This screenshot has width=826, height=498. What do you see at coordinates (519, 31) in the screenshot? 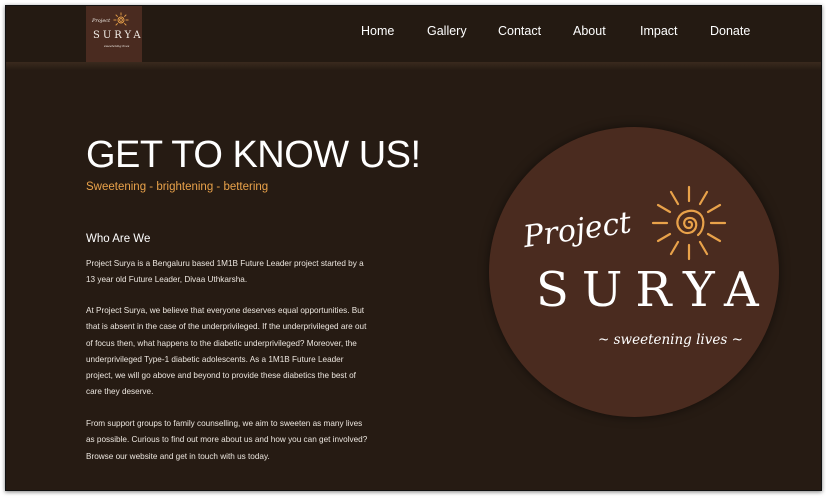
I see `nav-contact: Contact` at bounding box center [519, 31].